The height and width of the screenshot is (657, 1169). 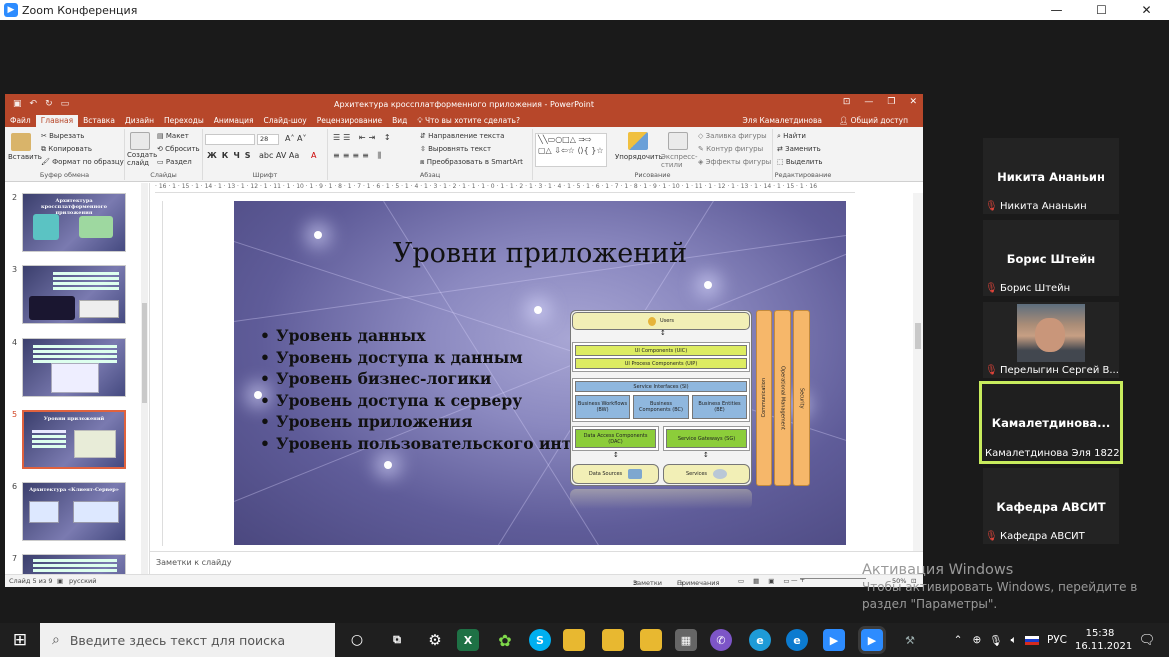 What do you see at coordinates (995, 640) in the screenshot?
I see `microphone-icon: 🎙︎` at bounding box center [995, 640].